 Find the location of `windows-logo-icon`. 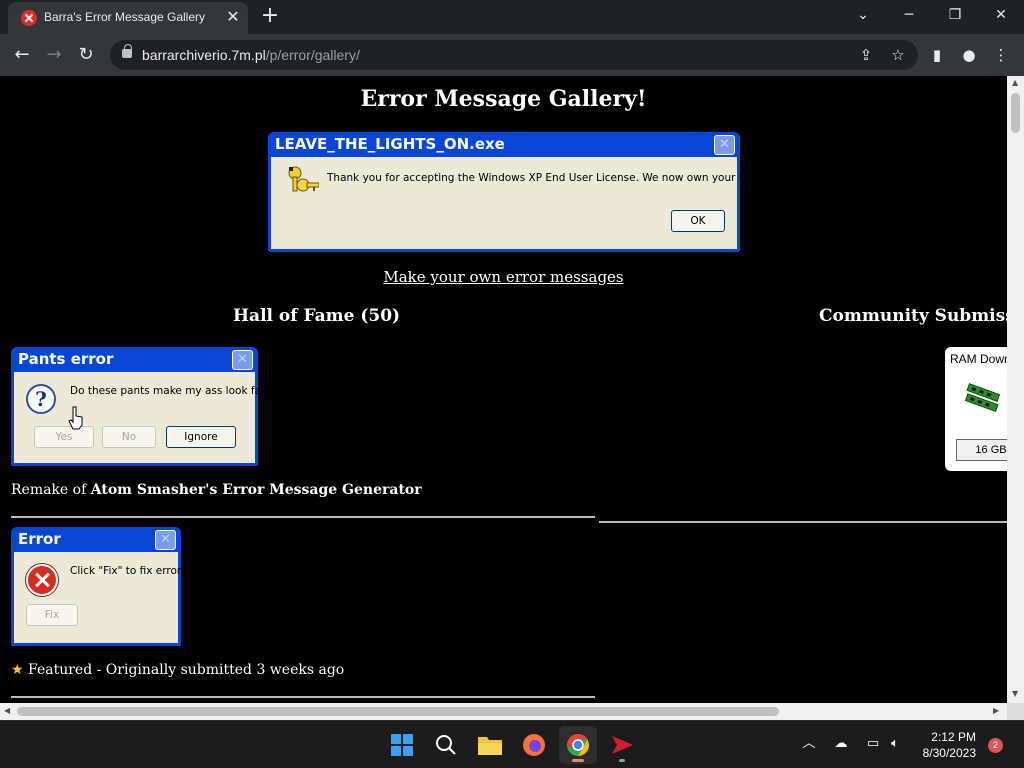

windows-logo-icon is located at coordinates (402, 745).